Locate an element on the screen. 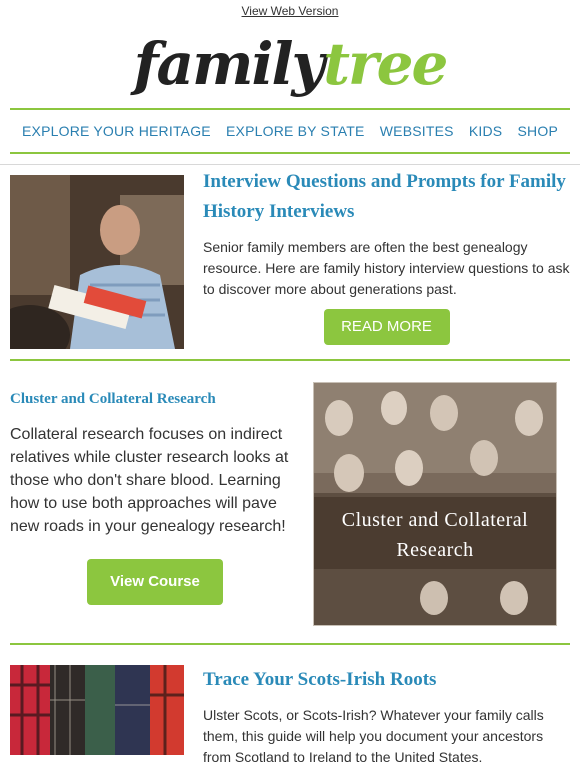  view-web-version-link: View Web Version is located at coordinates (290, 11).